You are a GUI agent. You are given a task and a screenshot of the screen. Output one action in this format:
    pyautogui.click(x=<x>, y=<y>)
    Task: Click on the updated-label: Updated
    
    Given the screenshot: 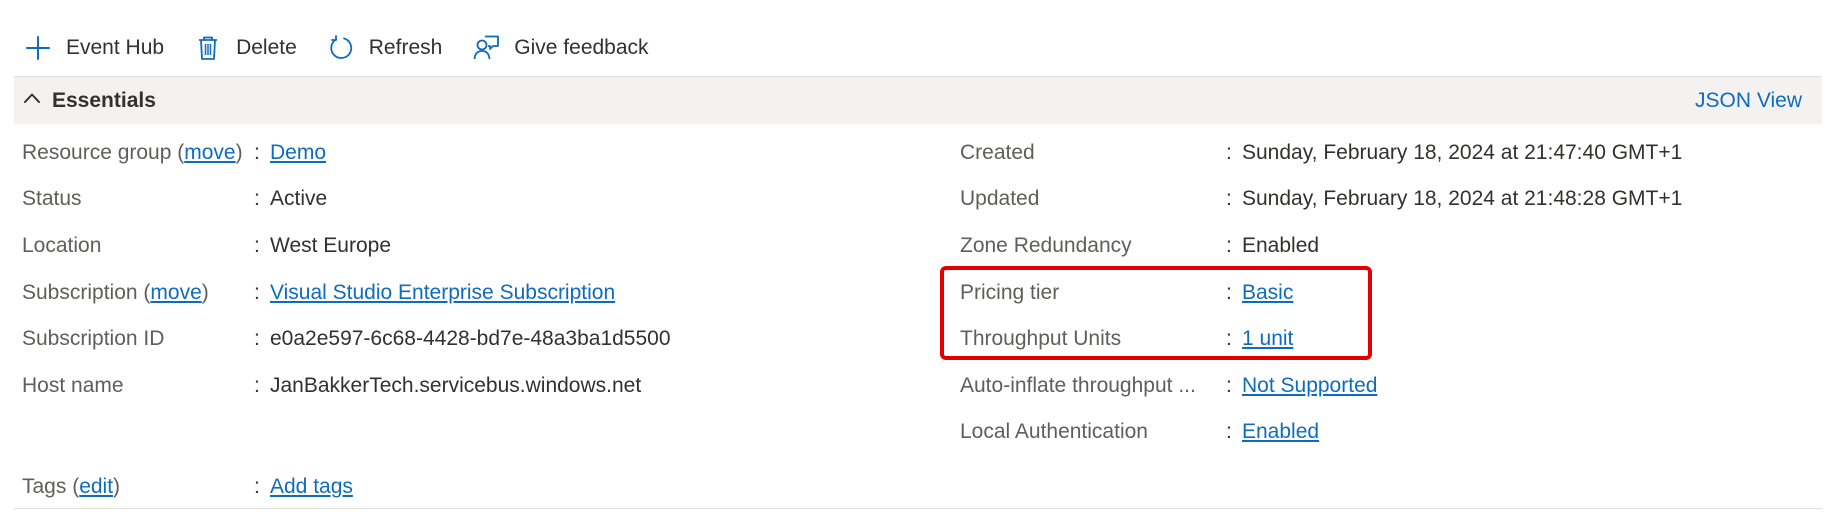 What is the action you would take?
    pyautogui.click(x=1000, y=198)
    